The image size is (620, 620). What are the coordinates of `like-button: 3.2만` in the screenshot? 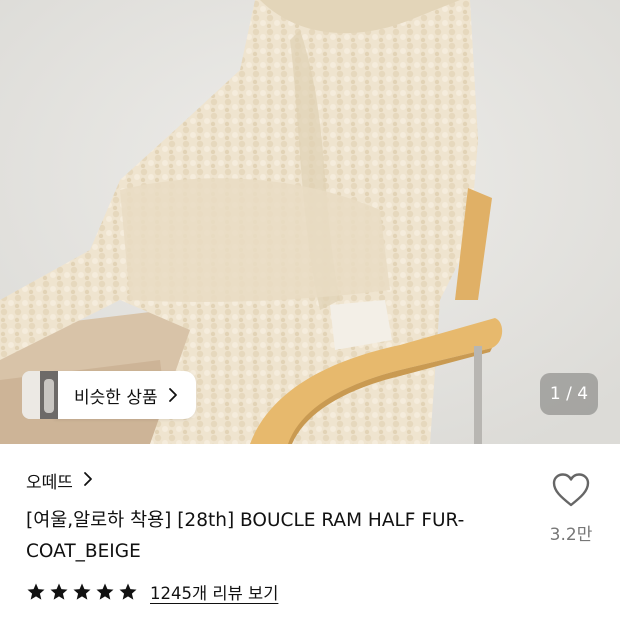 It's located at (571, 508).